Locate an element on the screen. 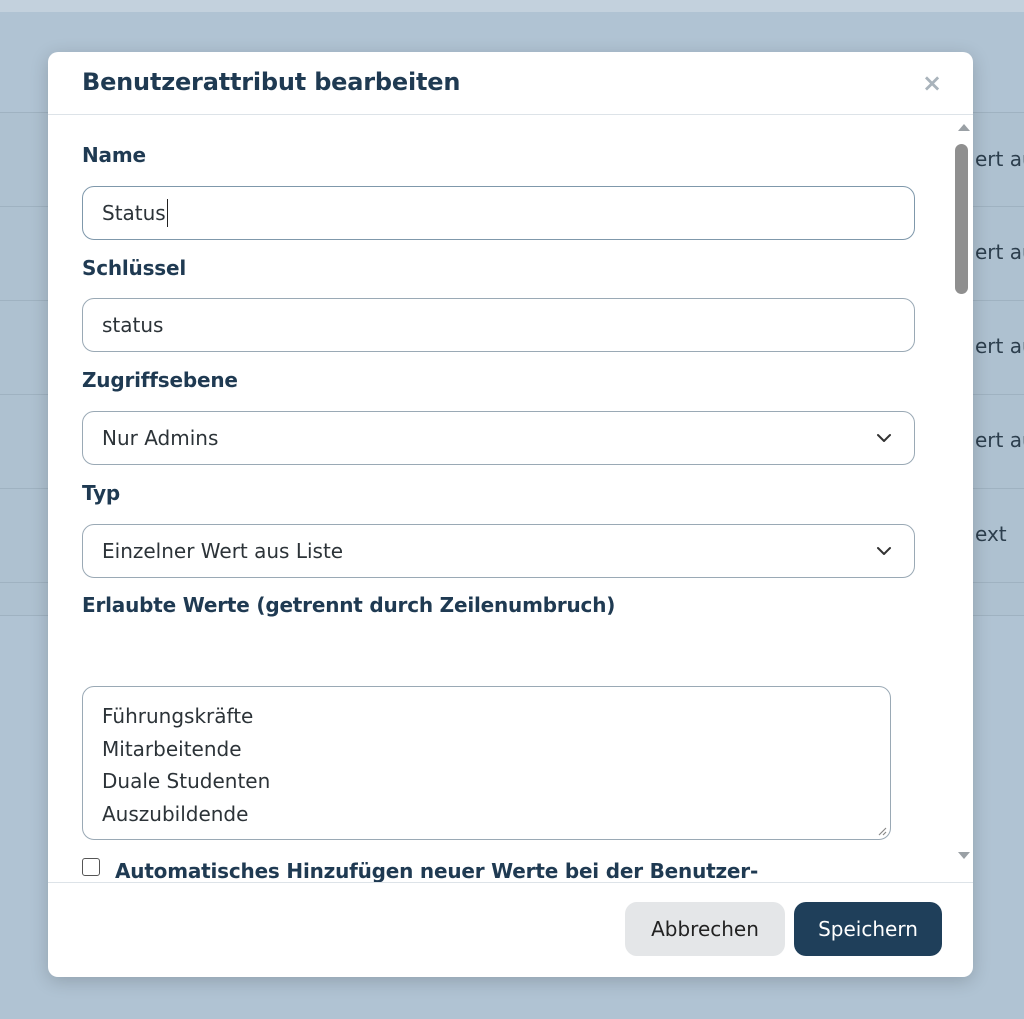 This screenshot has width=1024, height=1019. allowed-value-line: Führungskräfte is located at coordinates (178, 716).